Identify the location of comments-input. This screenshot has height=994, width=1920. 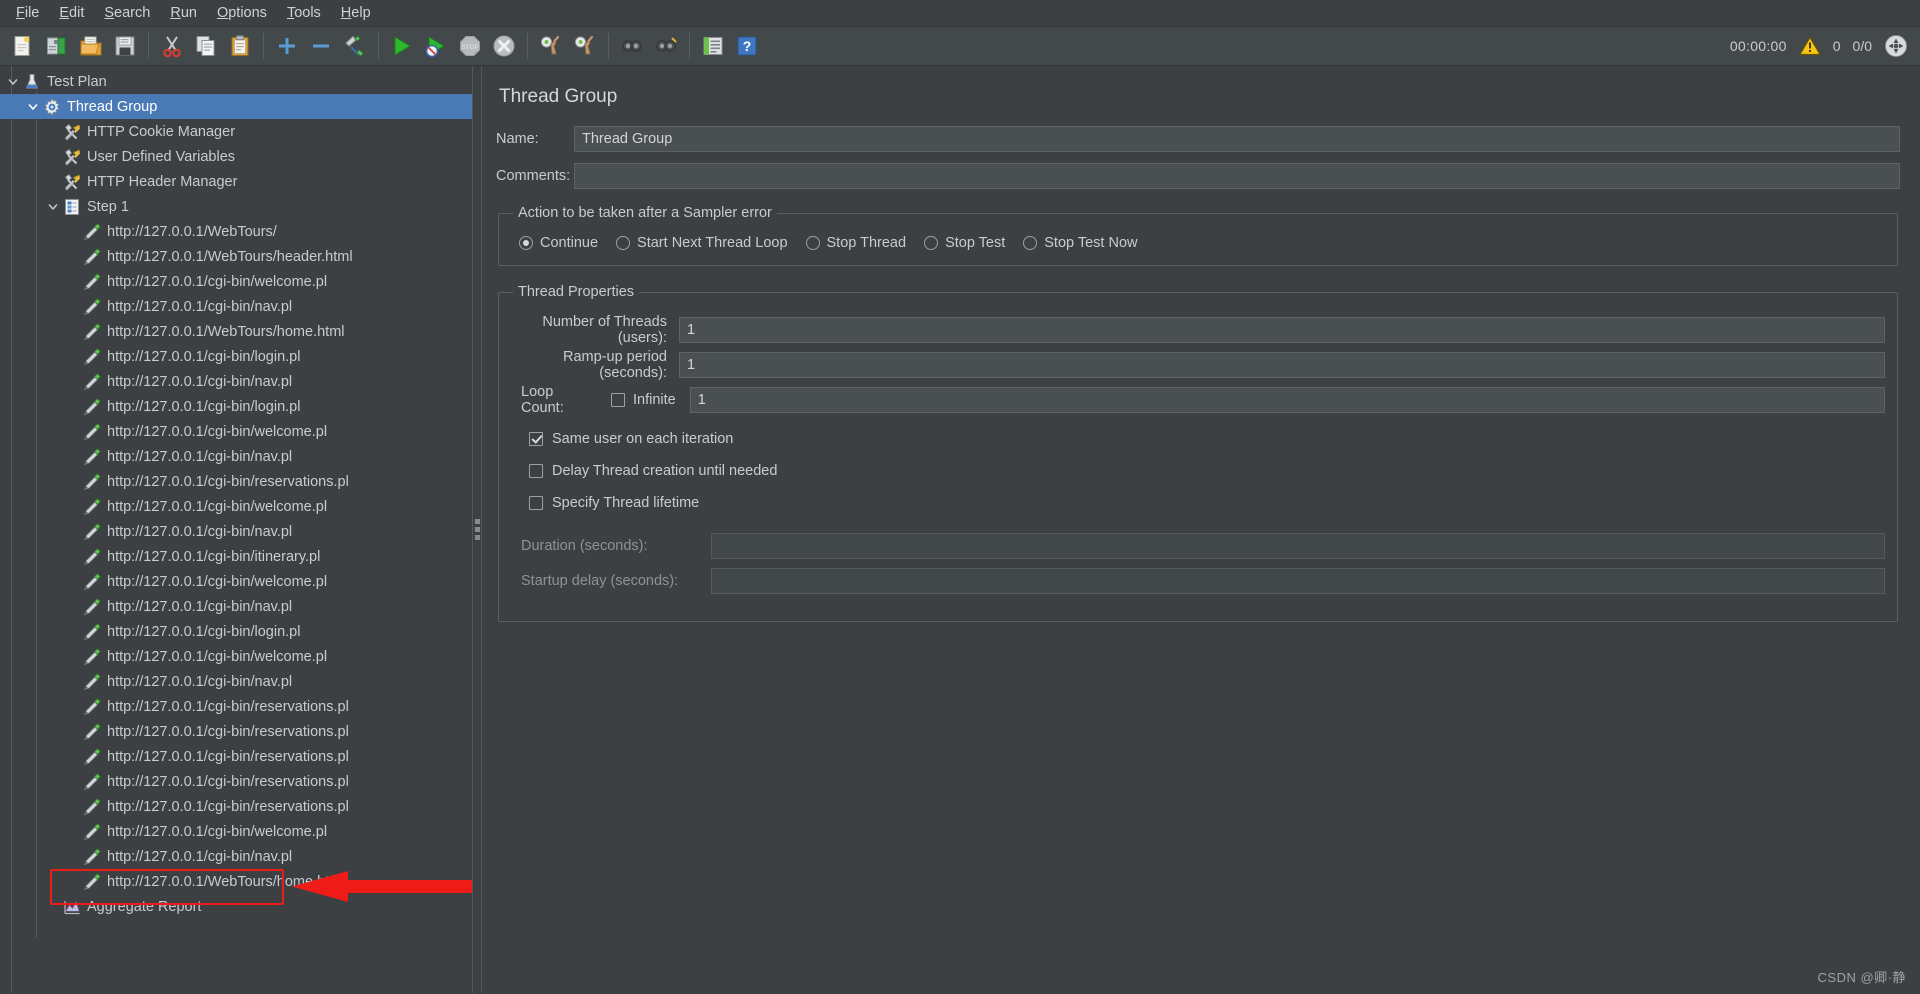
(1237, 176).